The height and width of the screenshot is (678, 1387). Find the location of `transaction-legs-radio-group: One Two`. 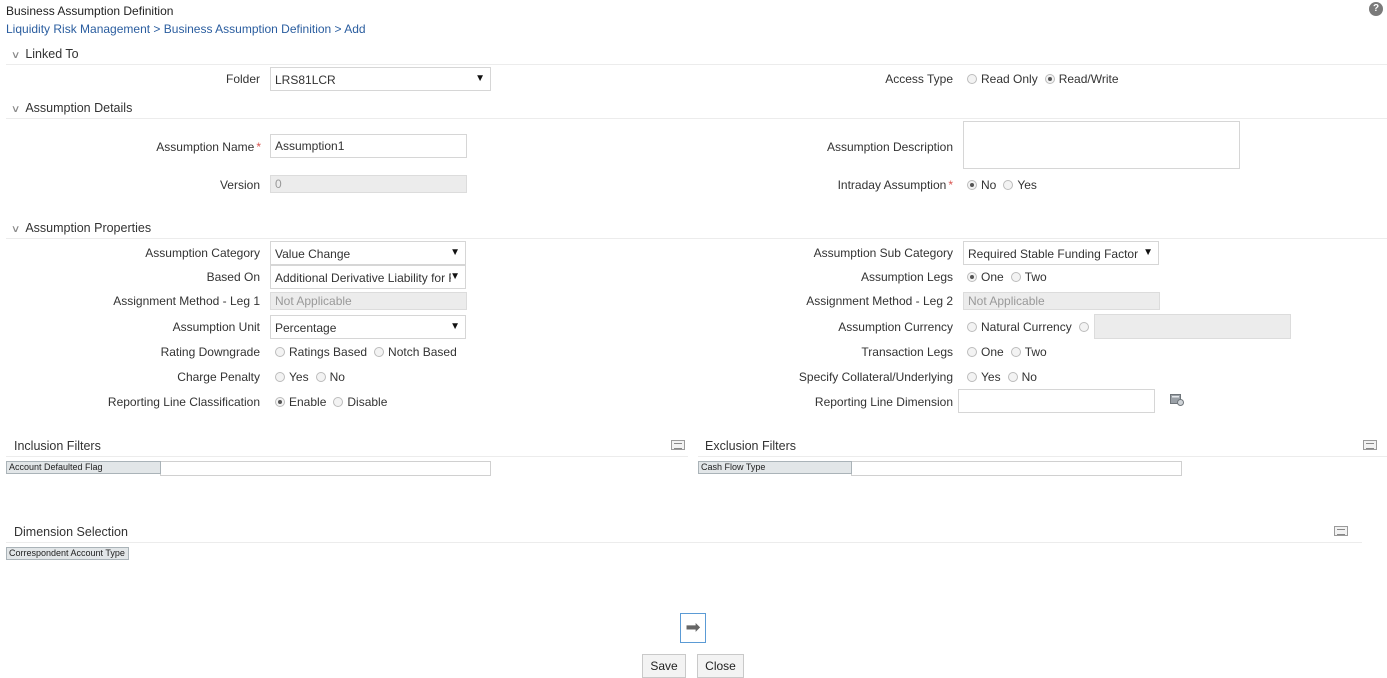

transaction-legs-radio-group: One Two is located at coordinates (1010, 352).